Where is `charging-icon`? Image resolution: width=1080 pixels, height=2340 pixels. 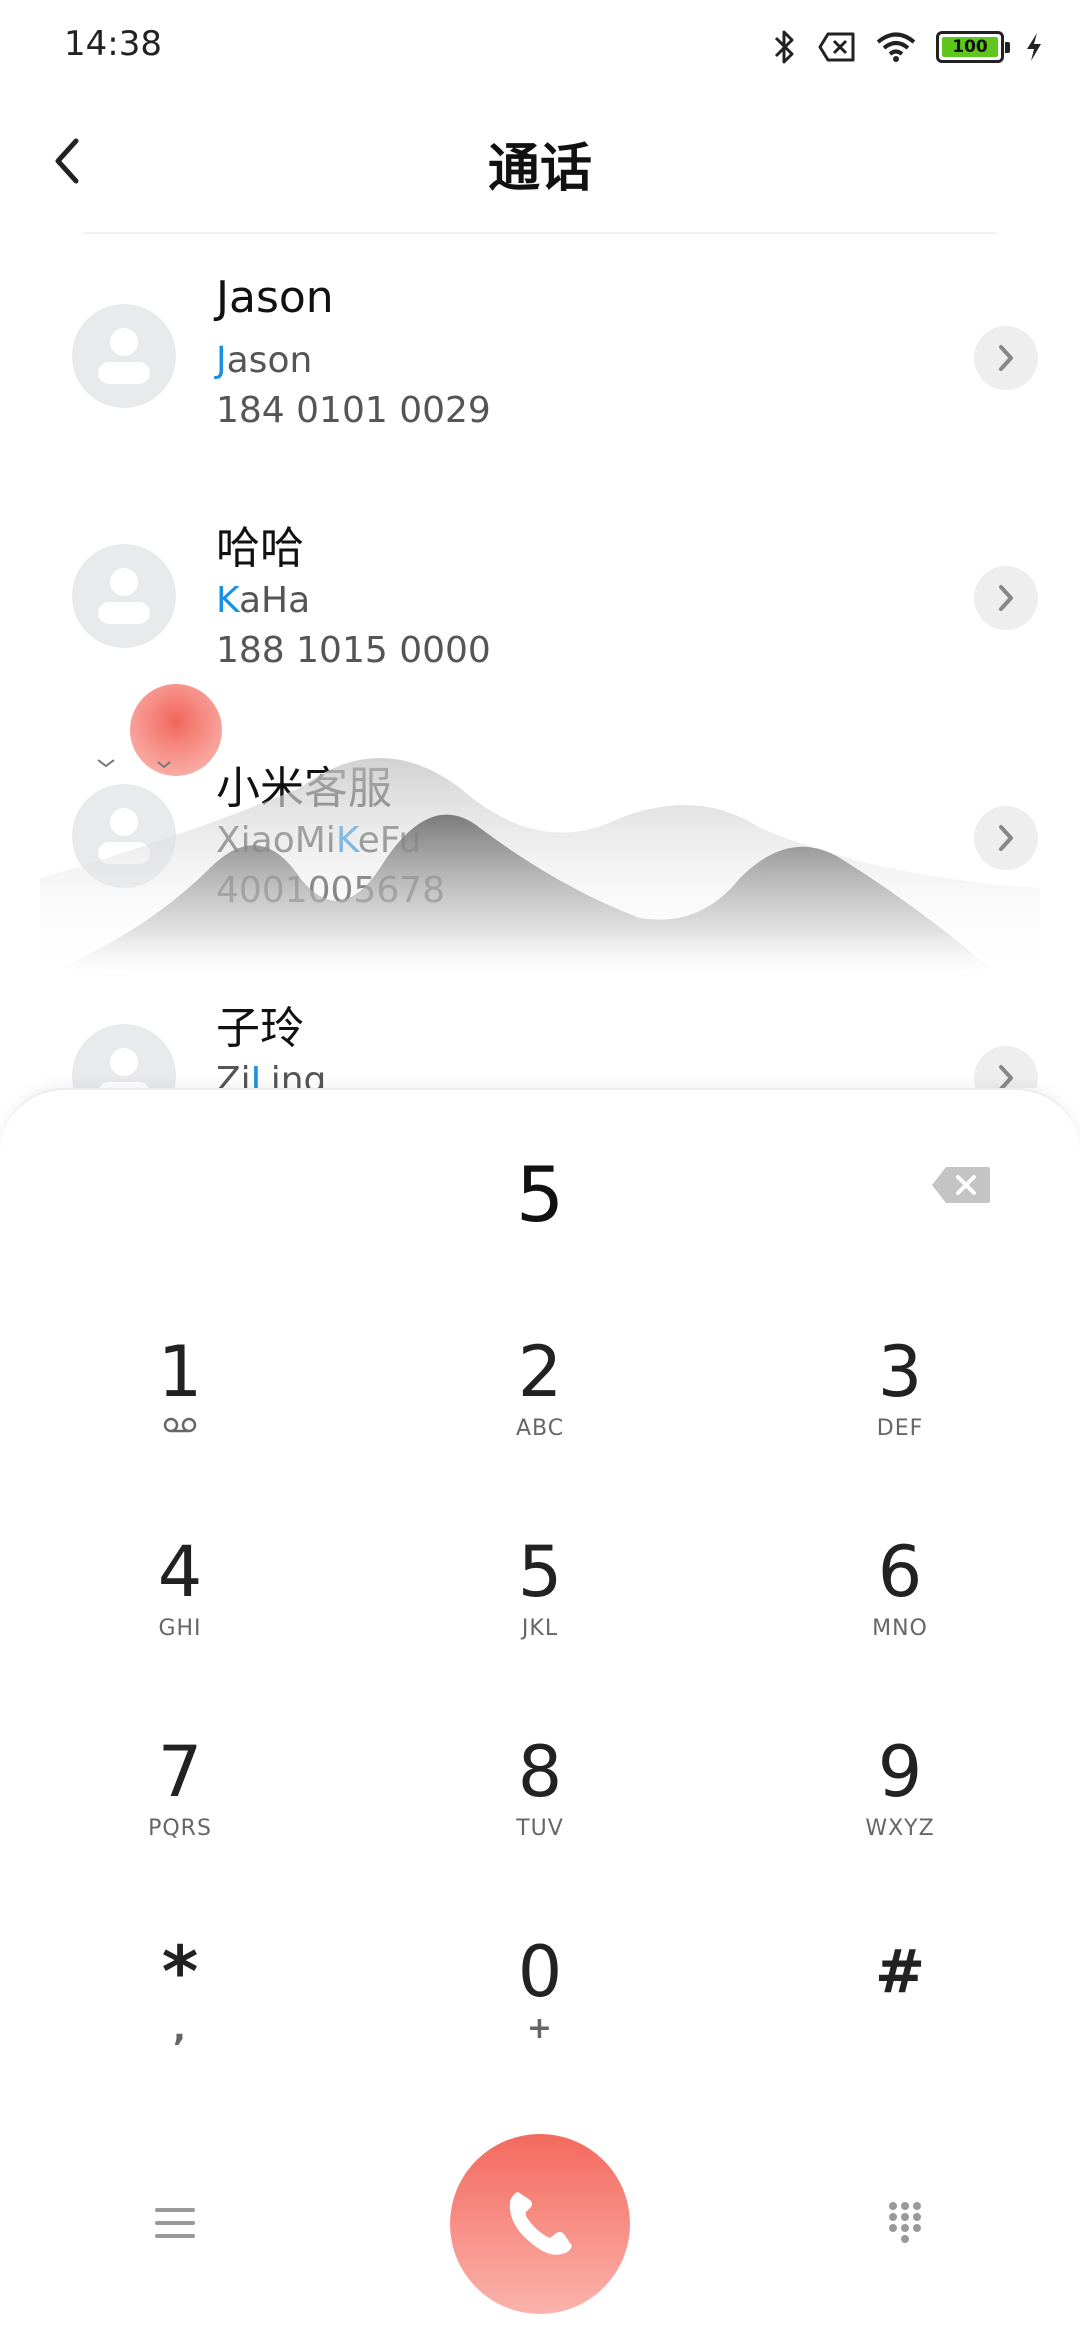
charging-icon is located at coordinates (1034, 47).